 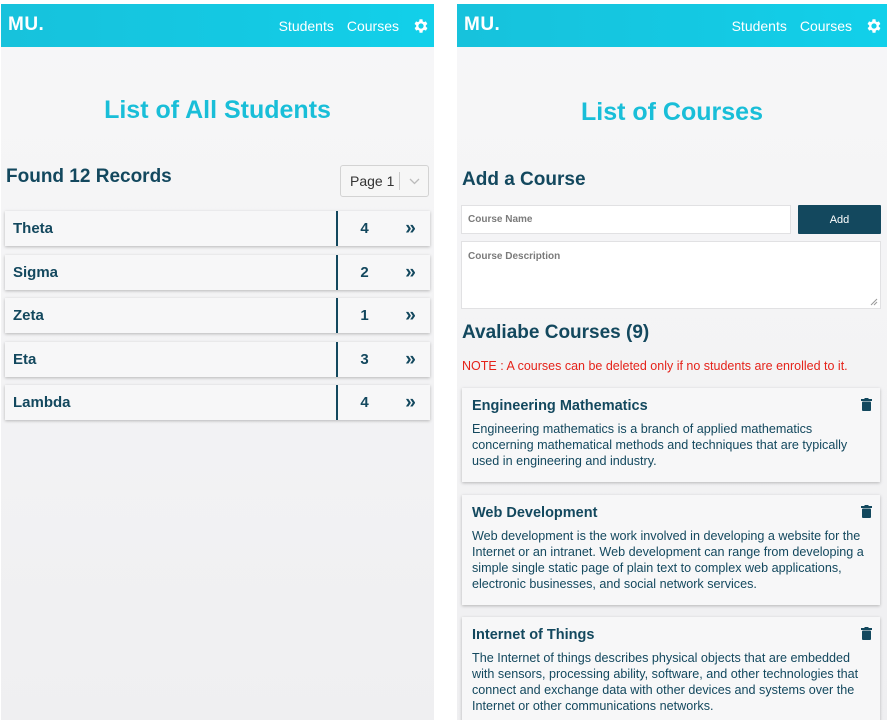 I want to click on page-select-value: Page 1, so click(x=372, y=181).